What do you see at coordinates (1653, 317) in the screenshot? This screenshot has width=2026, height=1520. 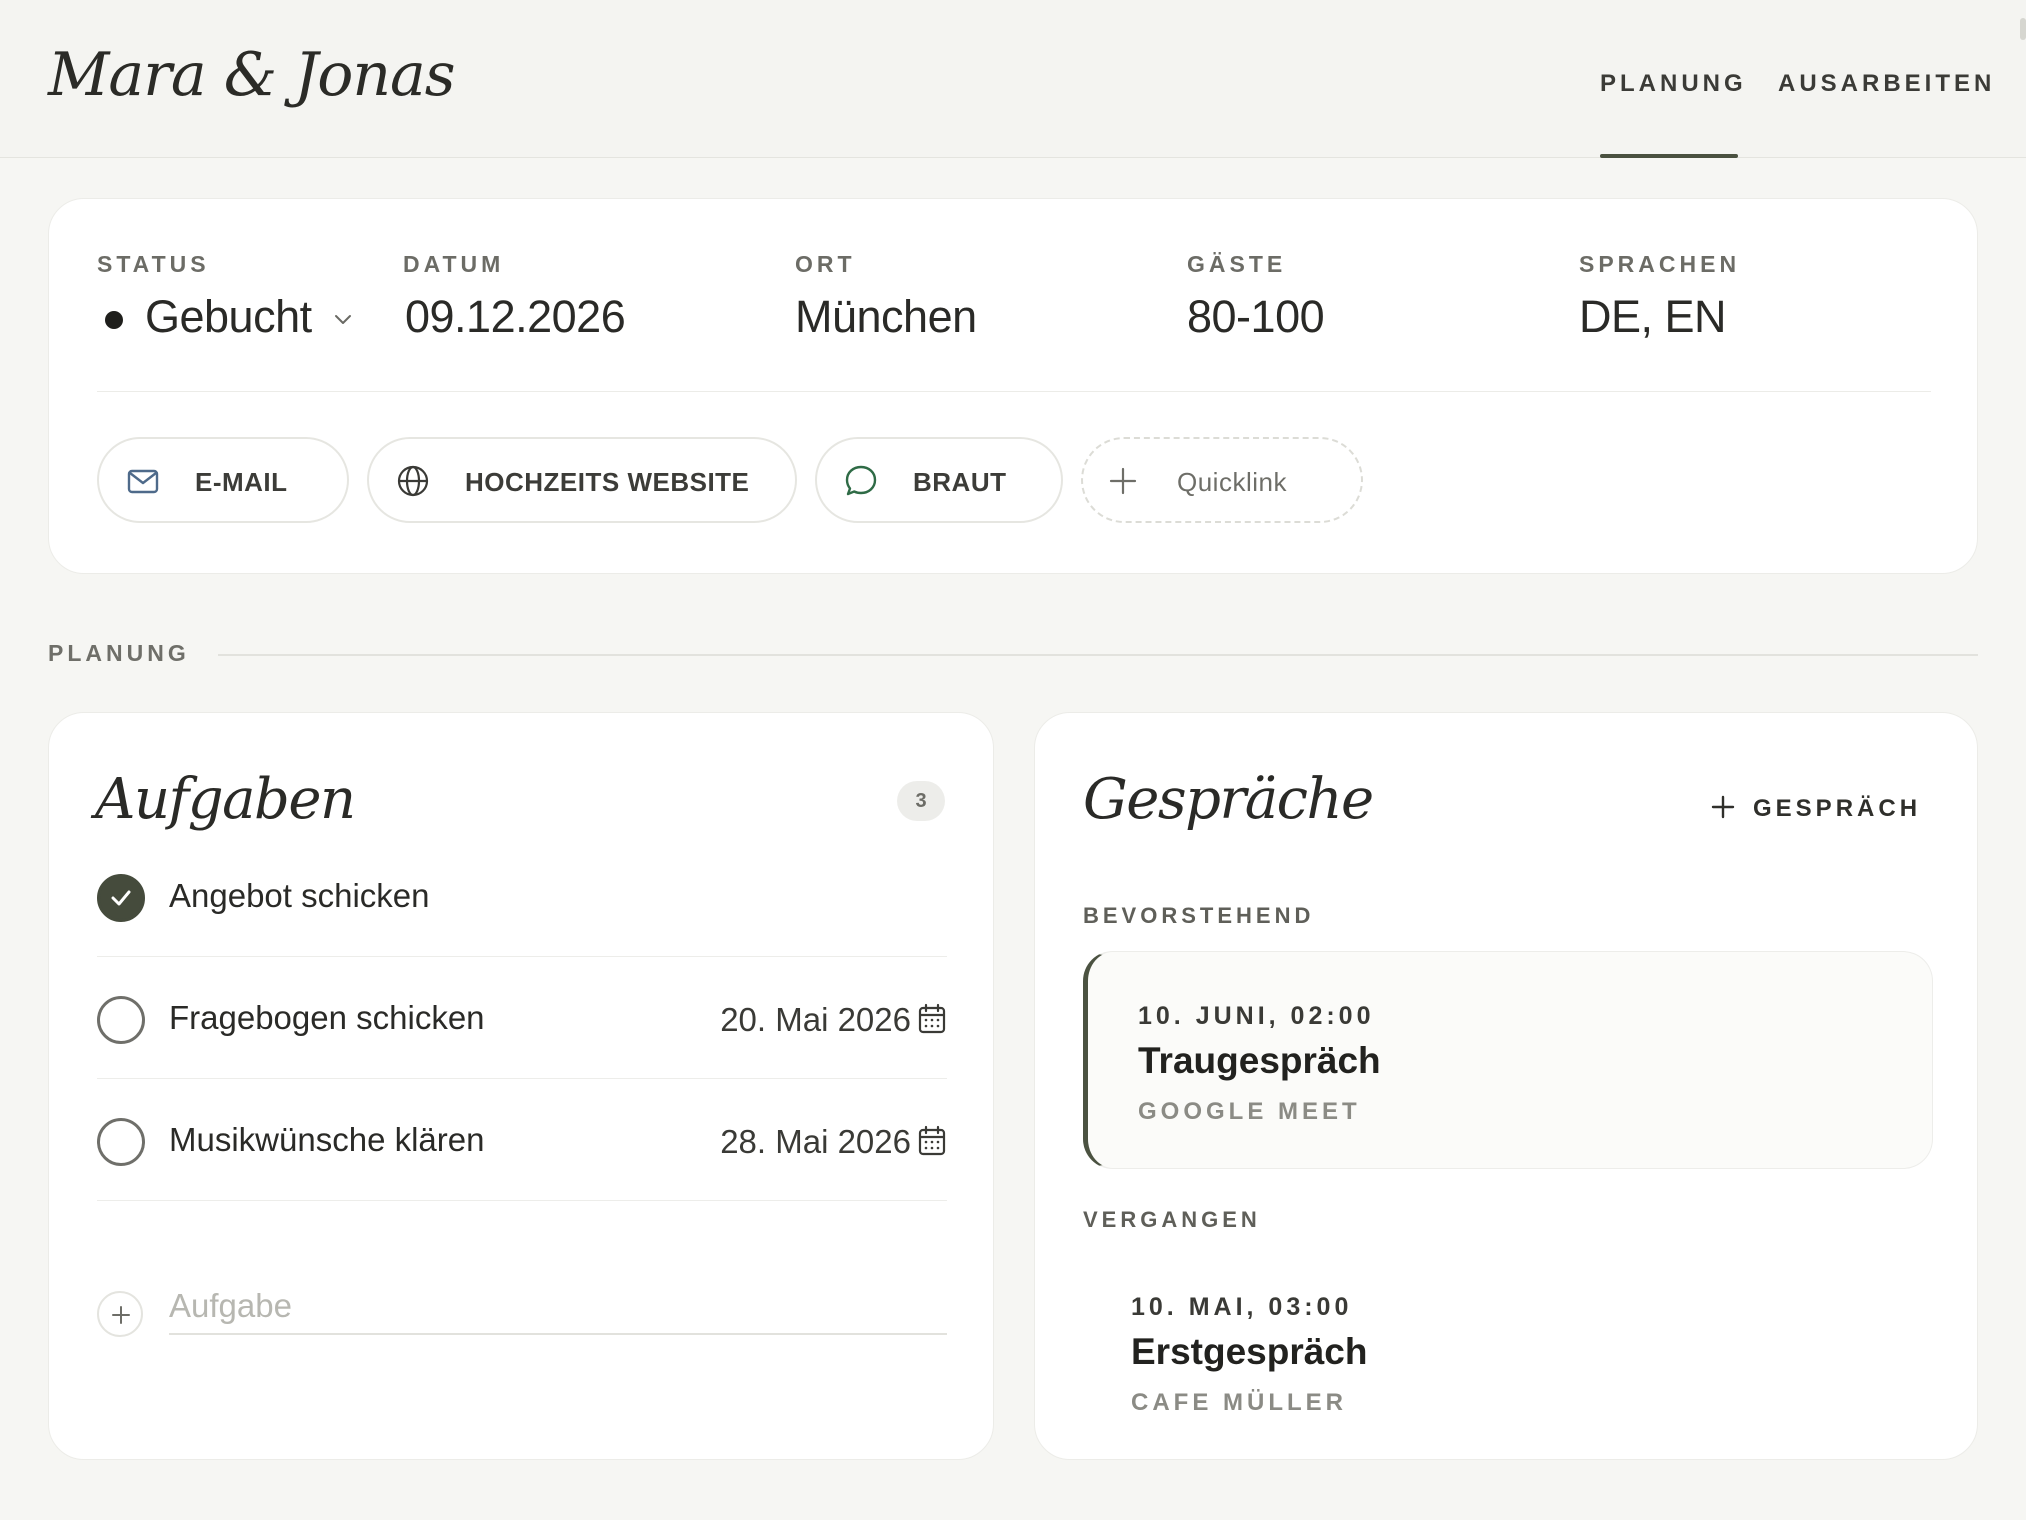 I see `languages-value: DE, EN` at bounding box center [1653, 317].